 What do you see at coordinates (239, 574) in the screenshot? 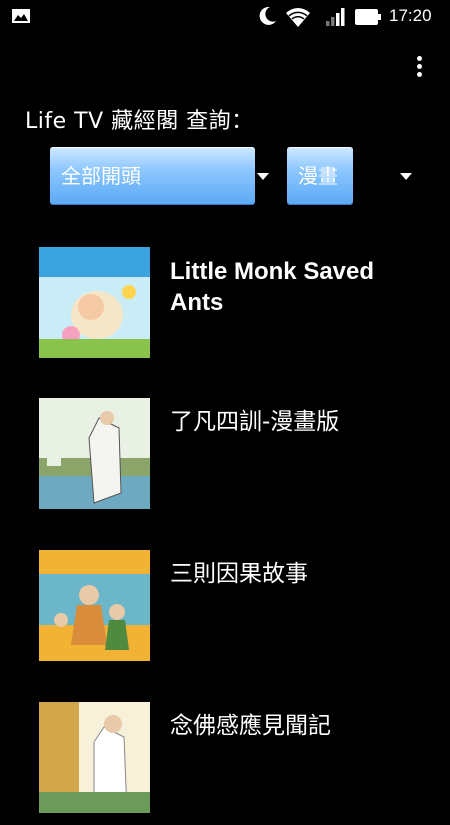
I see `item-title: 三則因果故事` at bounding box center [239, 574].